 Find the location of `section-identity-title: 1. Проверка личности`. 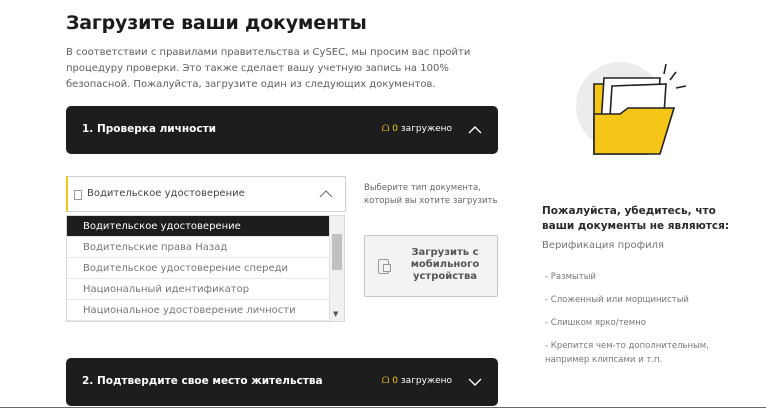

section-identity-title: 1. Проверка личности is located at coordinates (149, 129).